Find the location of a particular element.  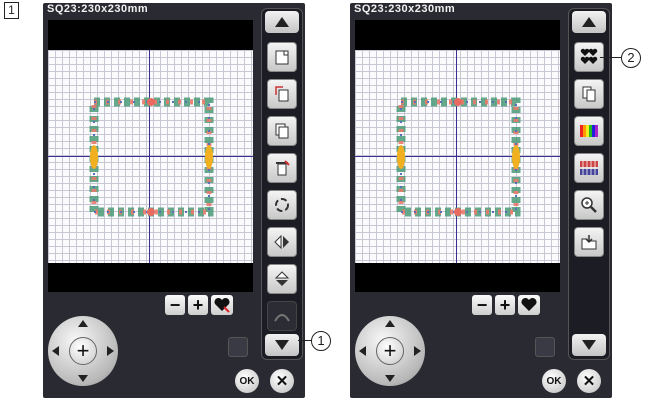

color-icon is located at coordinates (589, 131).